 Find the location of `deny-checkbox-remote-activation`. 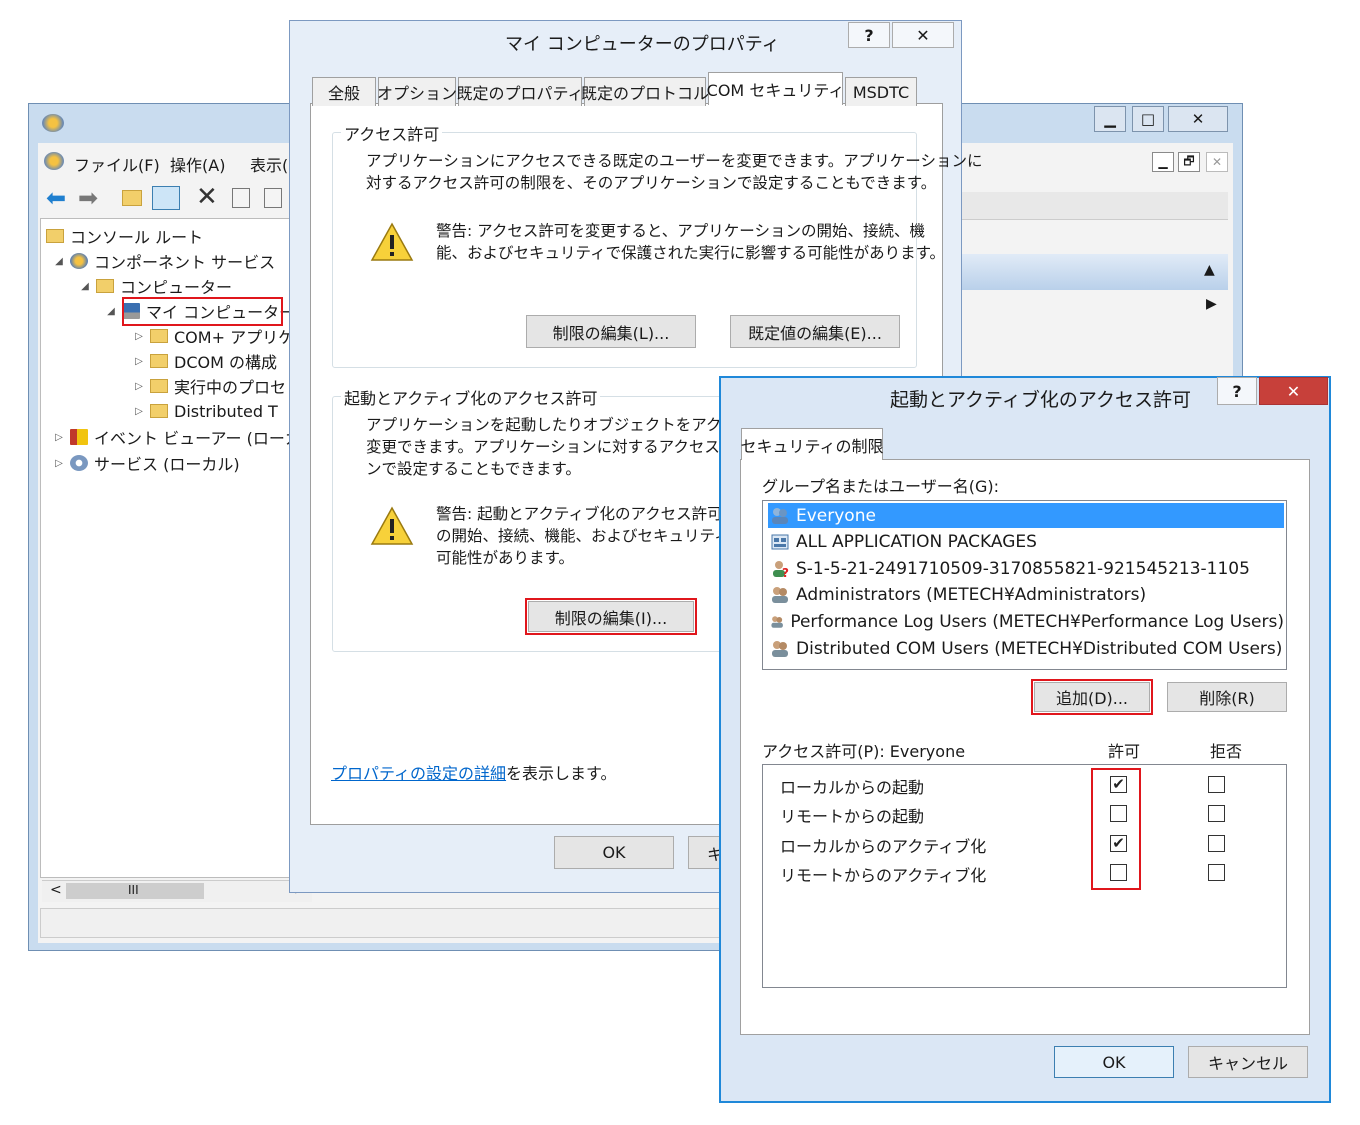

deny-checkbox-remote-activation is located at coordinates (1216, 872).